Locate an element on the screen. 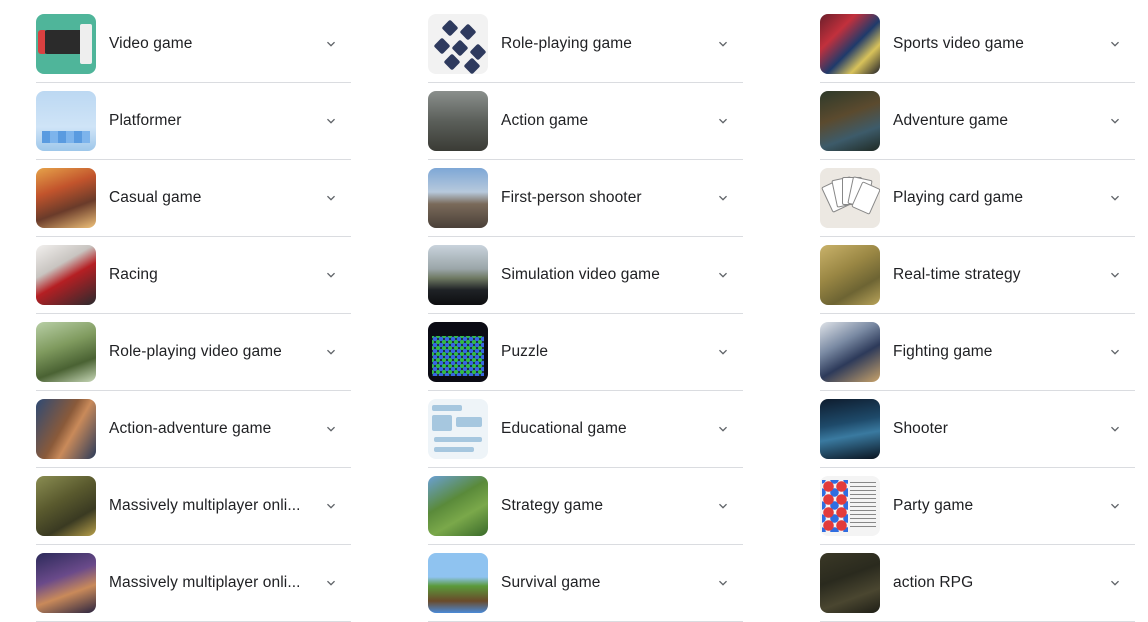 This screenshot has height=622, width=1148. topic-row-simulation-video-game: Simulation video game is located at coordinates (585, 275).